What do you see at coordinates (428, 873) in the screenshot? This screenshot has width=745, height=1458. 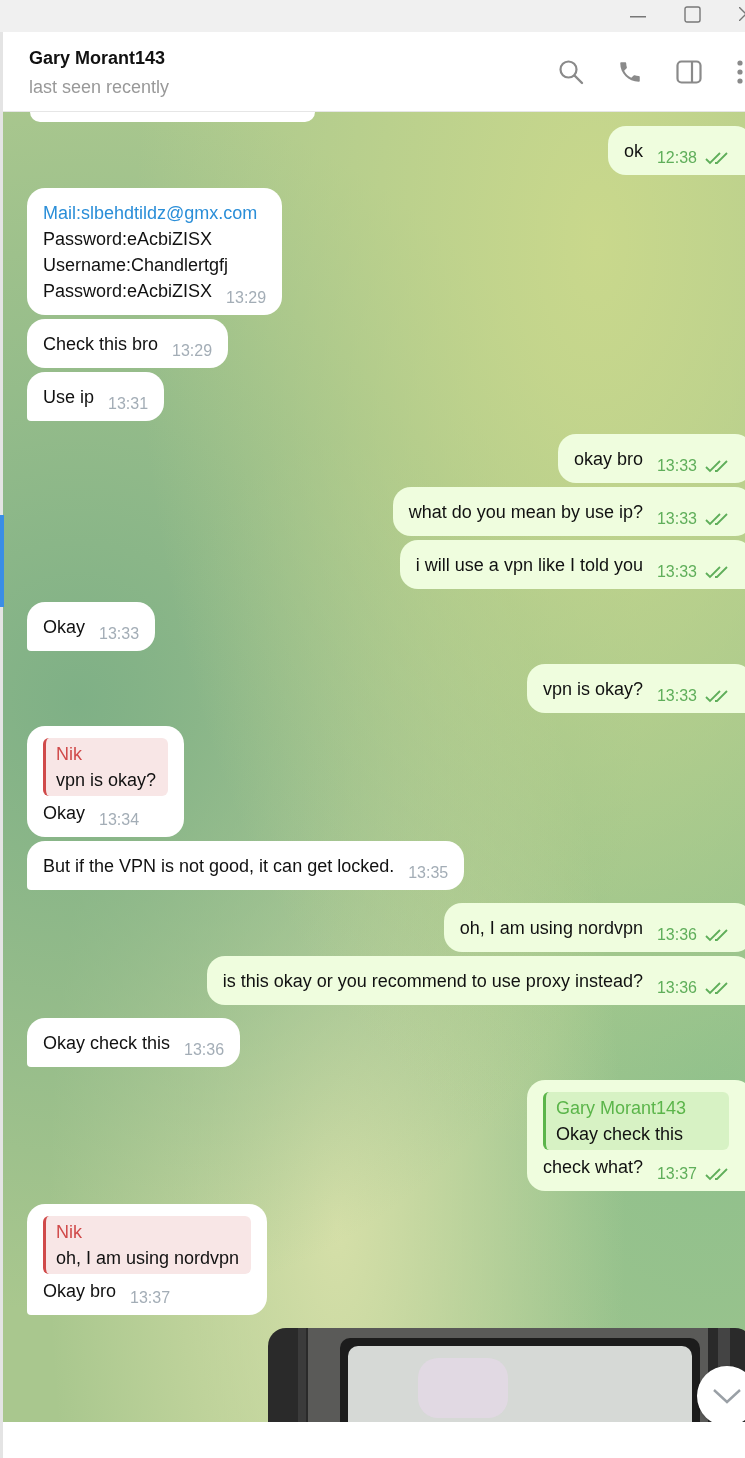 I see `message-time: 13:35` at bounding box center [428, 873].